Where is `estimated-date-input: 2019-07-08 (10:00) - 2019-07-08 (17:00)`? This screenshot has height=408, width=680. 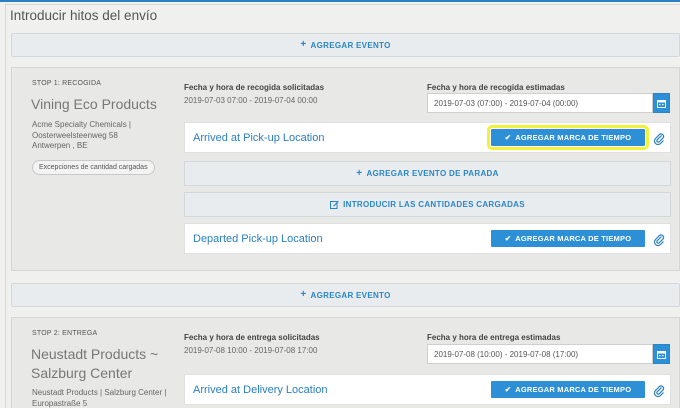 estimated-date-input: 2019-07-08 (10:00) - 2019-07-08 (17:00) is located at coordinates (540, 354).